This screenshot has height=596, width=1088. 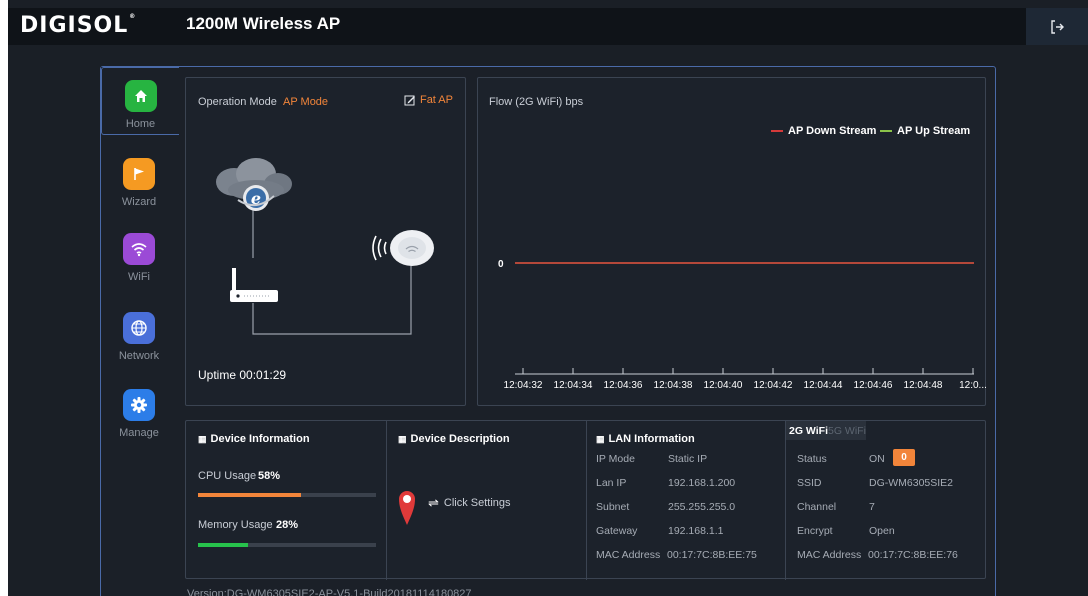 What do you see at coordinates (817, 507) in the screenshot?
I see `wifi-row-label: Channel` at bounding box center [817, 507].